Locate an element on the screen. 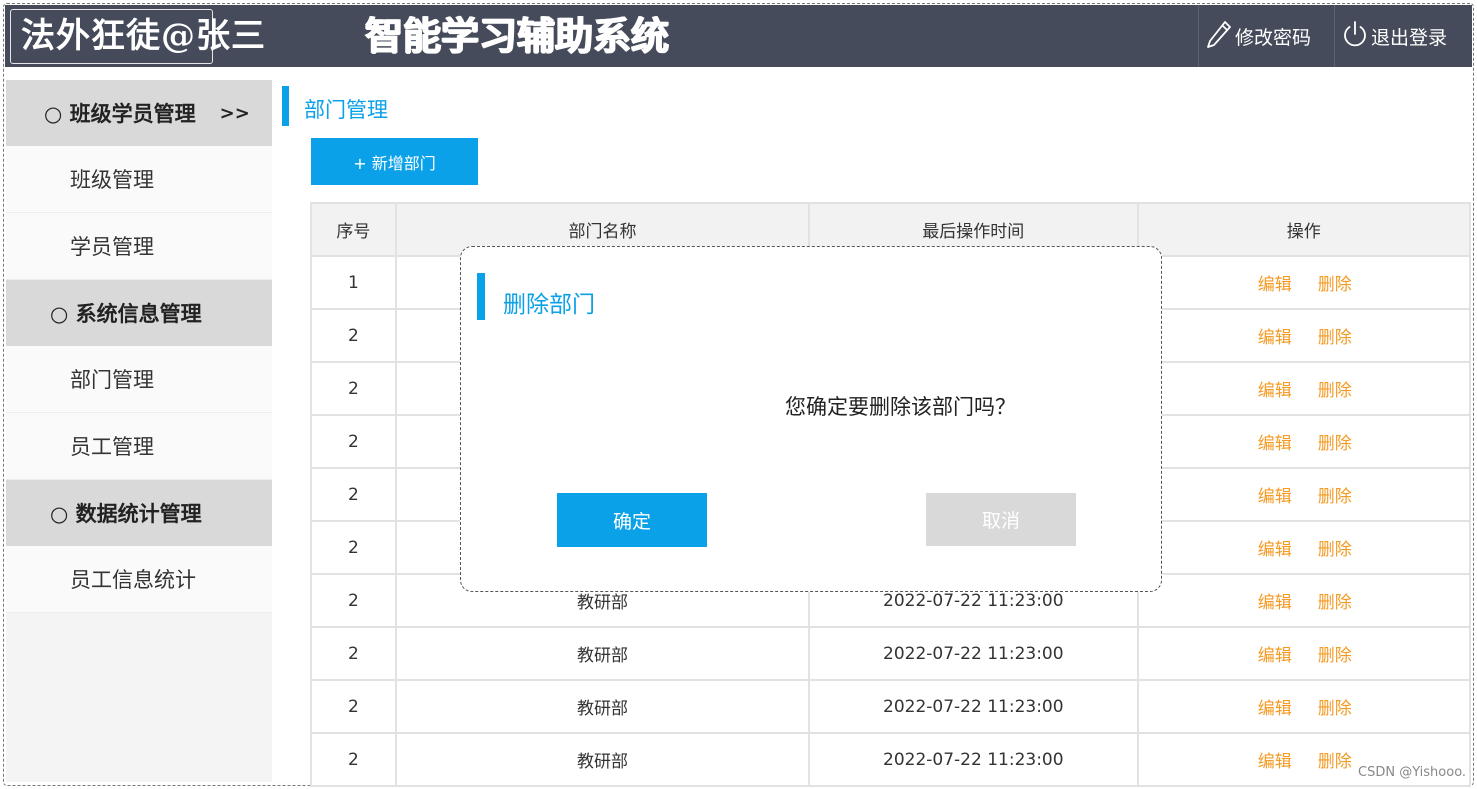 The height and width of the screenshot is (789, 1477). sidebar-group-label: ○ 班级学员管理 is located at coordinates (120, 114).